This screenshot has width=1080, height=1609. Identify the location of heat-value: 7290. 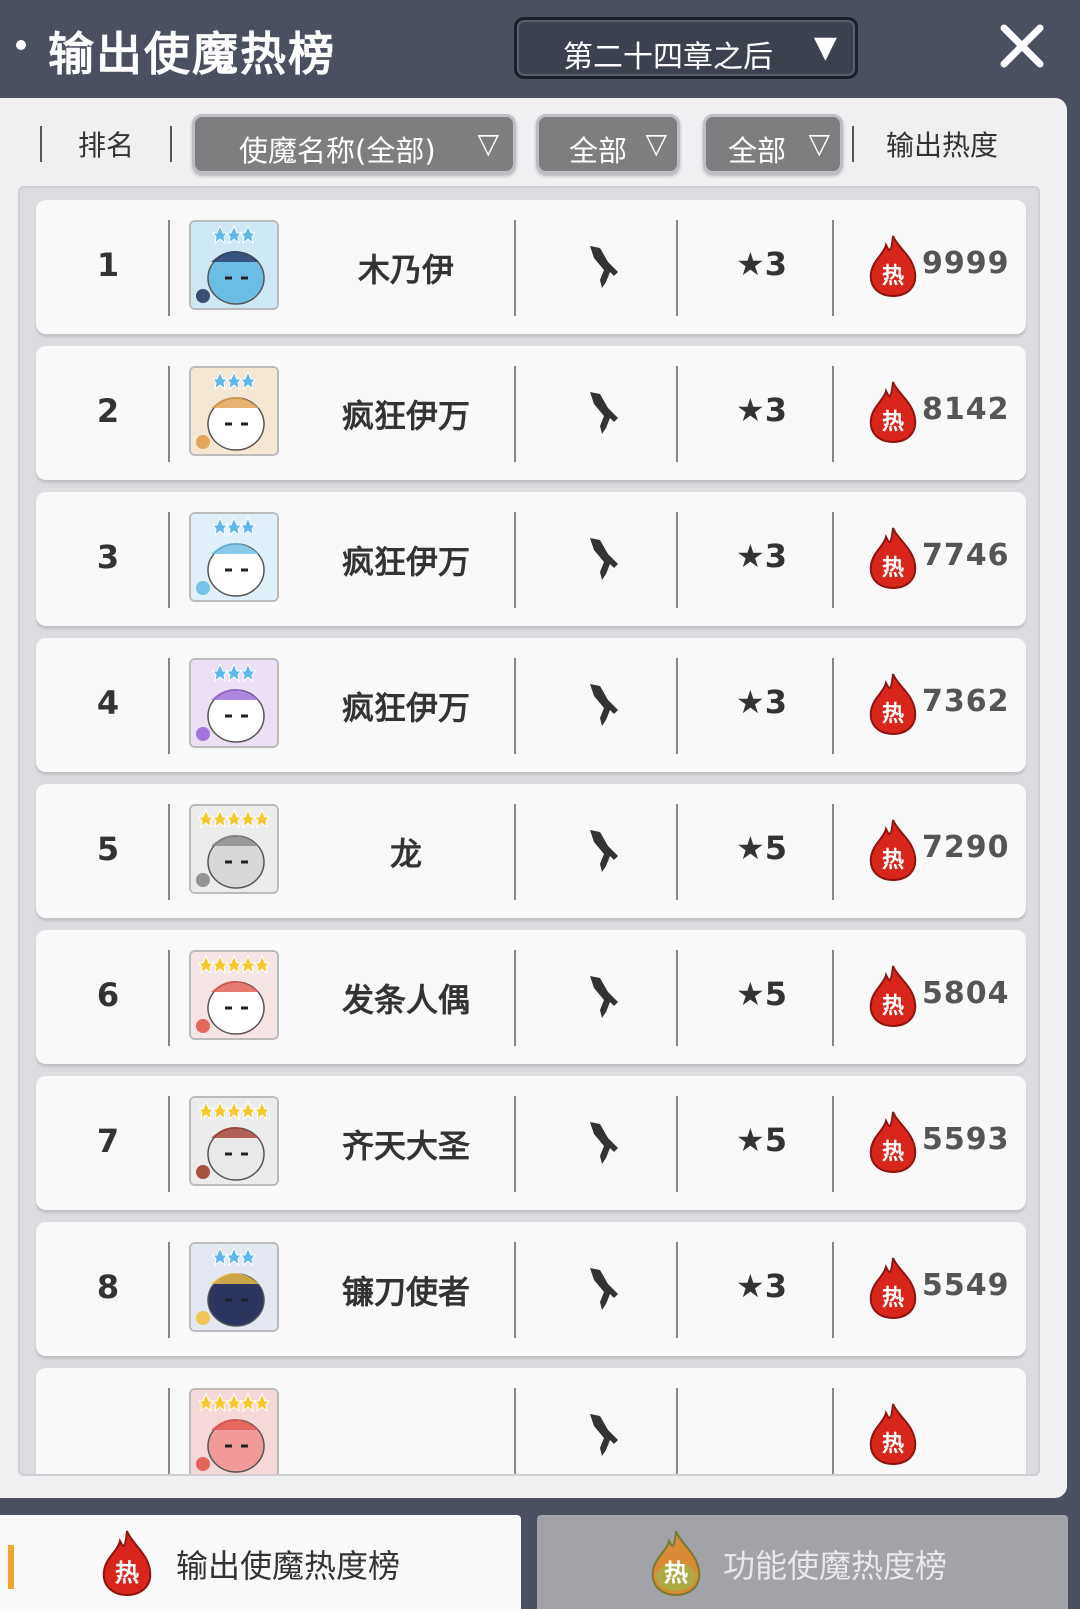
(966, 847).